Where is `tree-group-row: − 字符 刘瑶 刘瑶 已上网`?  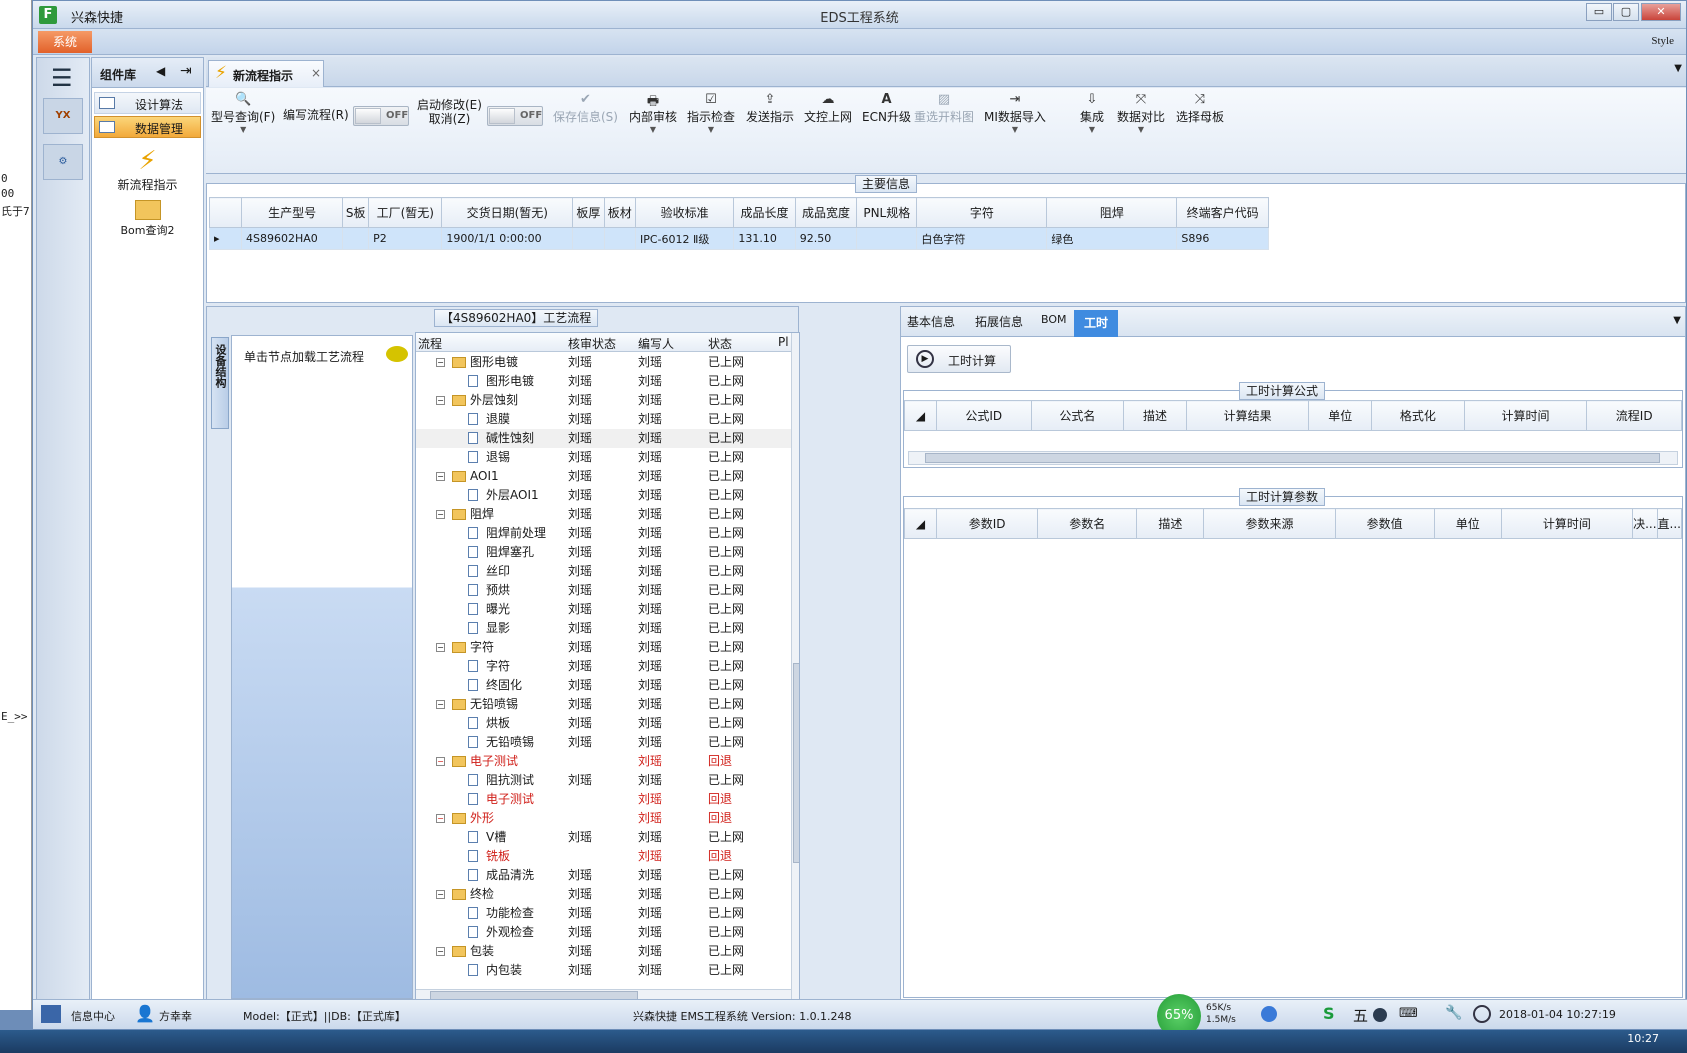 tree-group-row: − 字符 刘瑶 刘瑶 已上网 is located at coordinates (603, 647).